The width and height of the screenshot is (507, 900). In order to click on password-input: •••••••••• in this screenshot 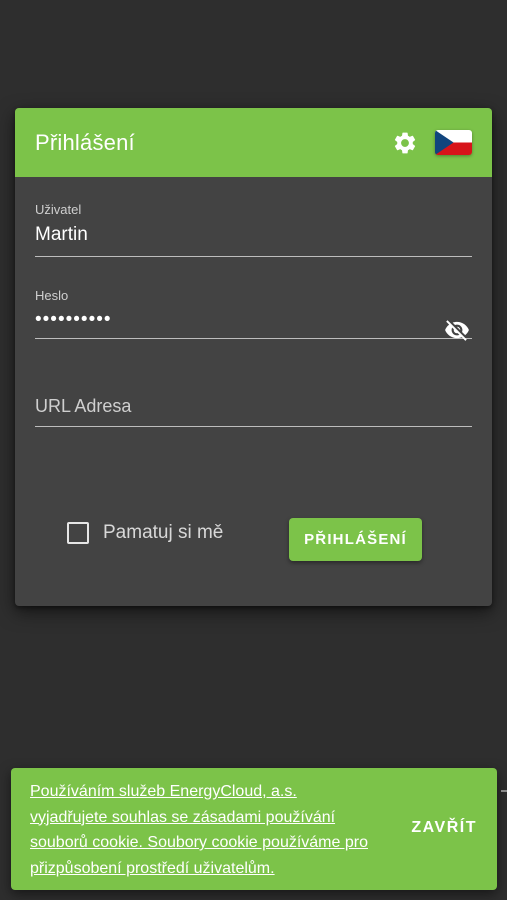, I will do `click(253, 320)`.